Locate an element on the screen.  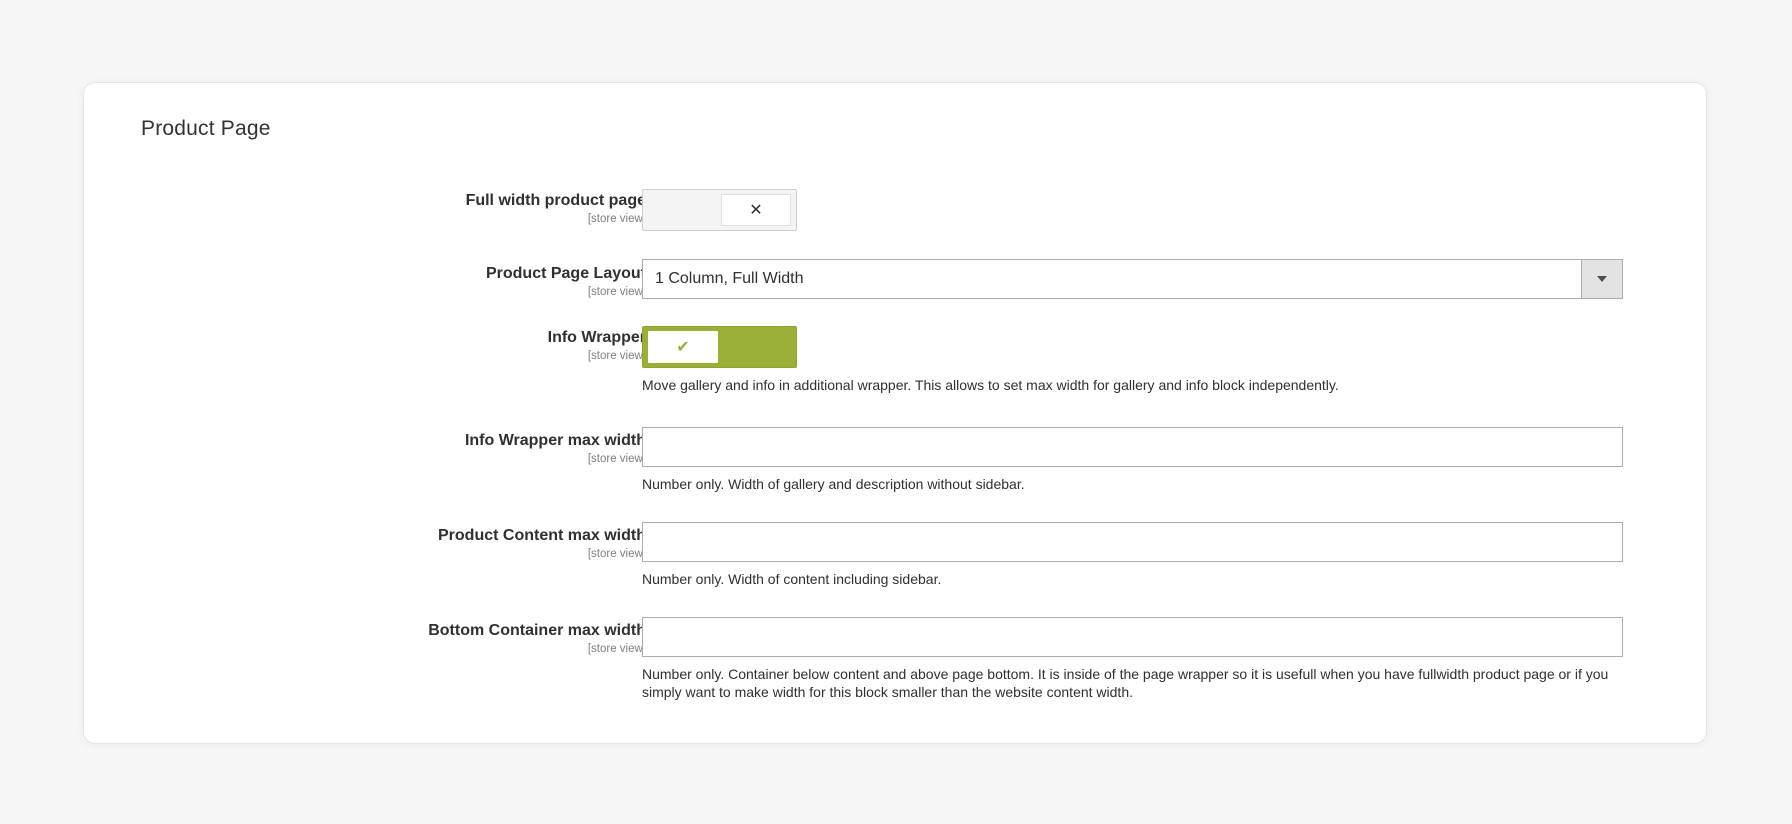
field-label-group: Info Wrapper max width [store view] is located at coordinates (555, 449).